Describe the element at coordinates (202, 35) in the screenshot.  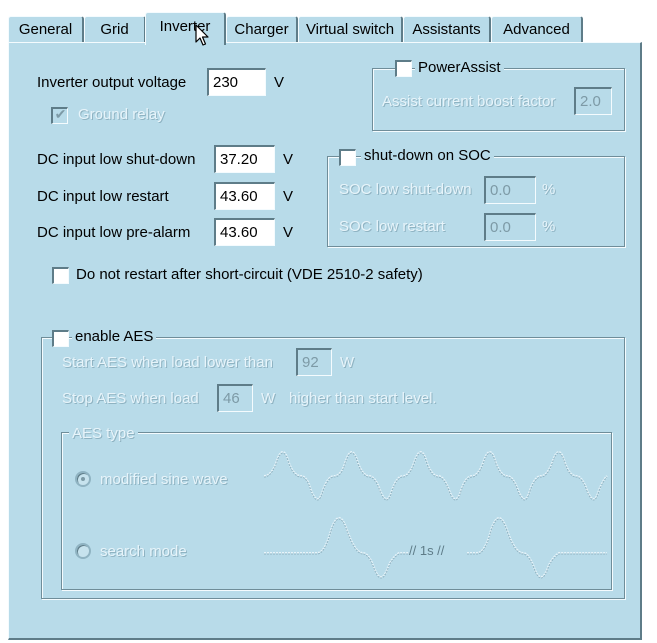
I see `mouse-cursor-icon` at that location.